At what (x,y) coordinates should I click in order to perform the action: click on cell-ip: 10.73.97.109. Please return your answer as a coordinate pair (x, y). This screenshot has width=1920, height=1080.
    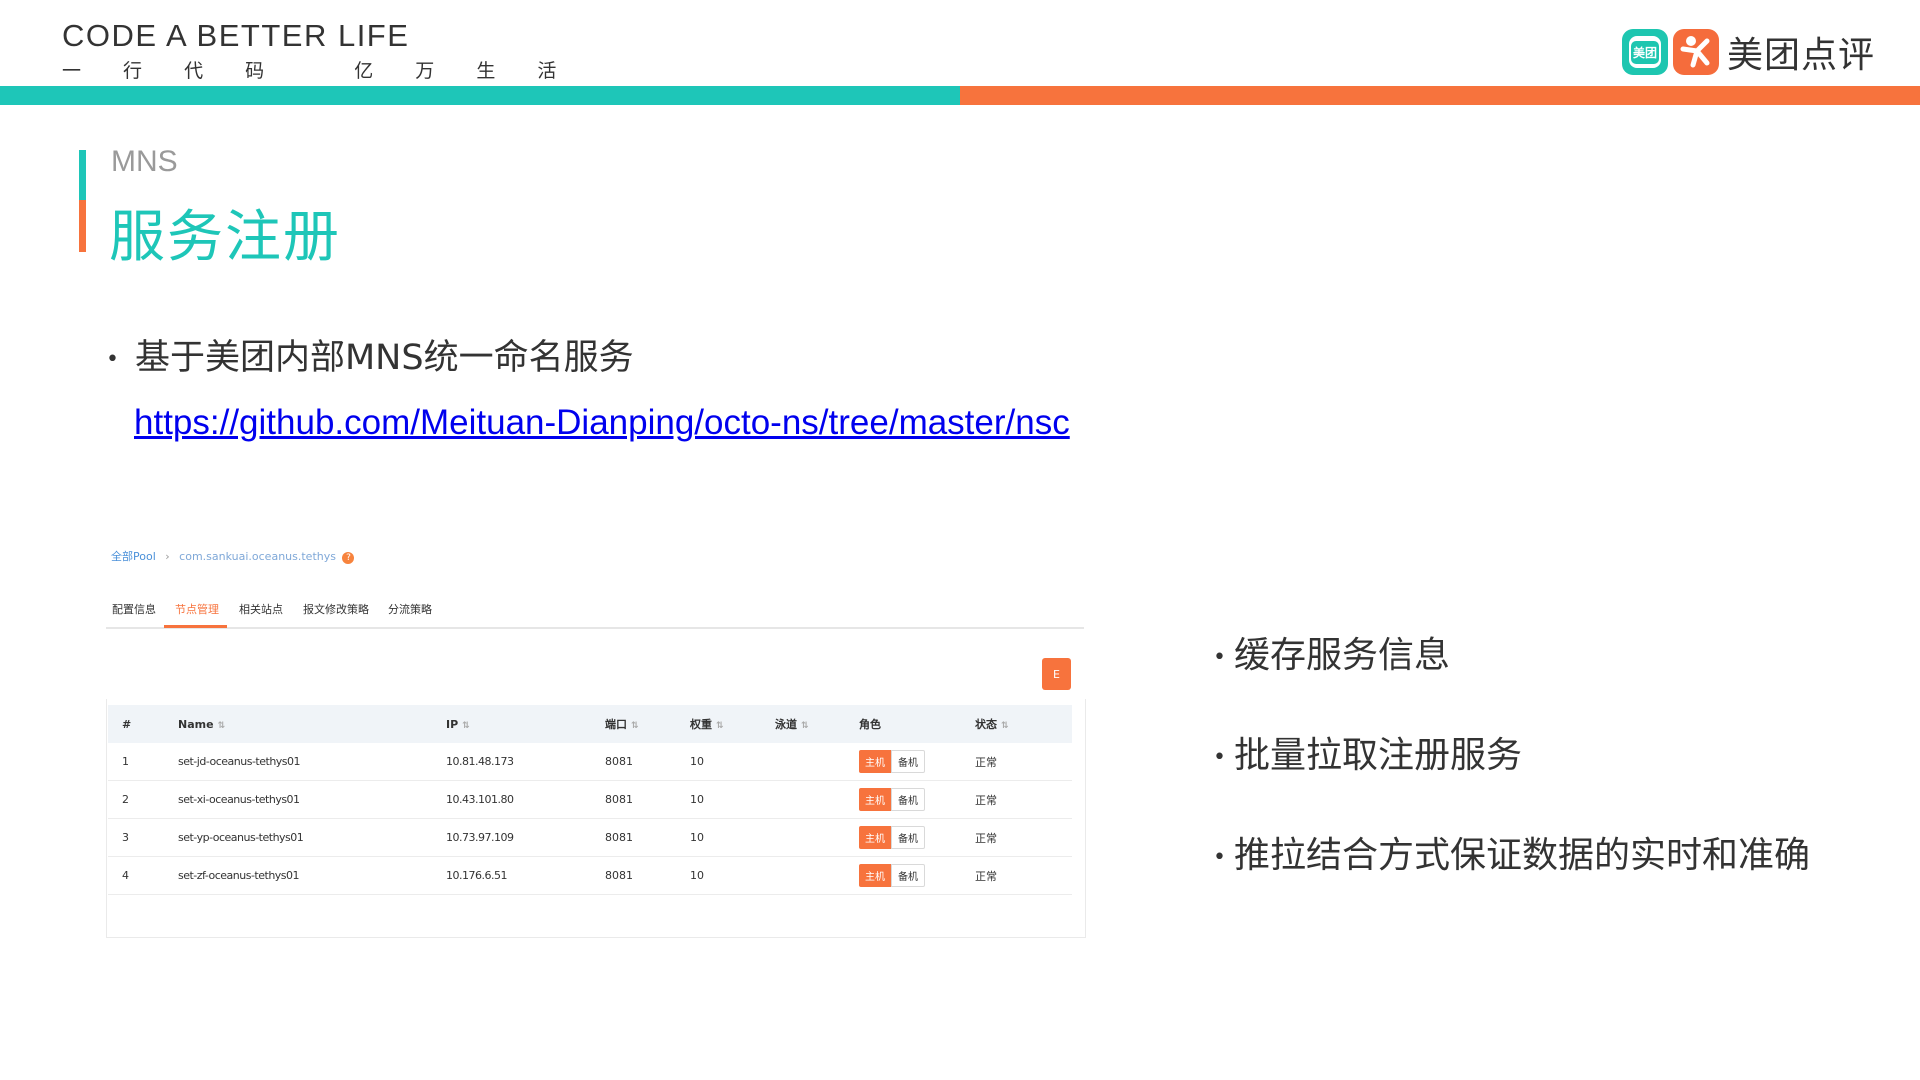
    Looking at the image, I should click on (511, 837).